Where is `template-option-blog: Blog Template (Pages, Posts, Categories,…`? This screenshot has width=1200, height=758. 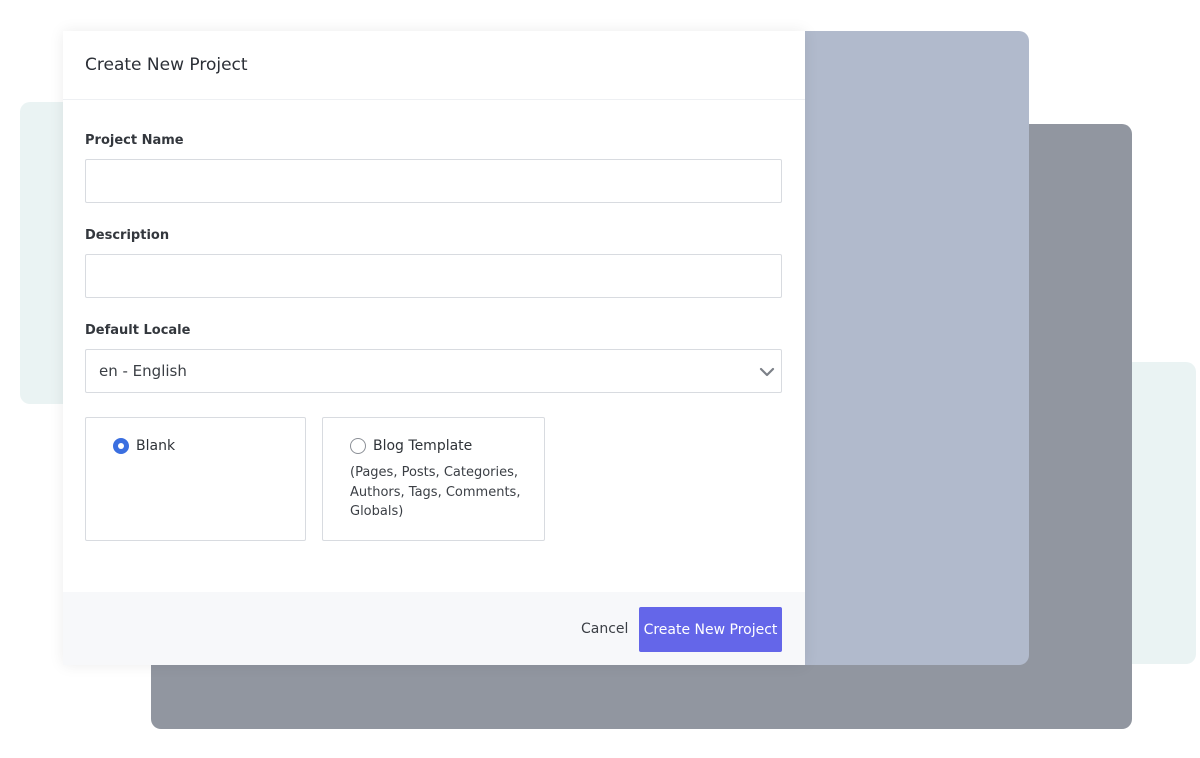 template-option-blog: Blog Template (Pages, Posts, Categories,… is located at coordinates (433, 479).